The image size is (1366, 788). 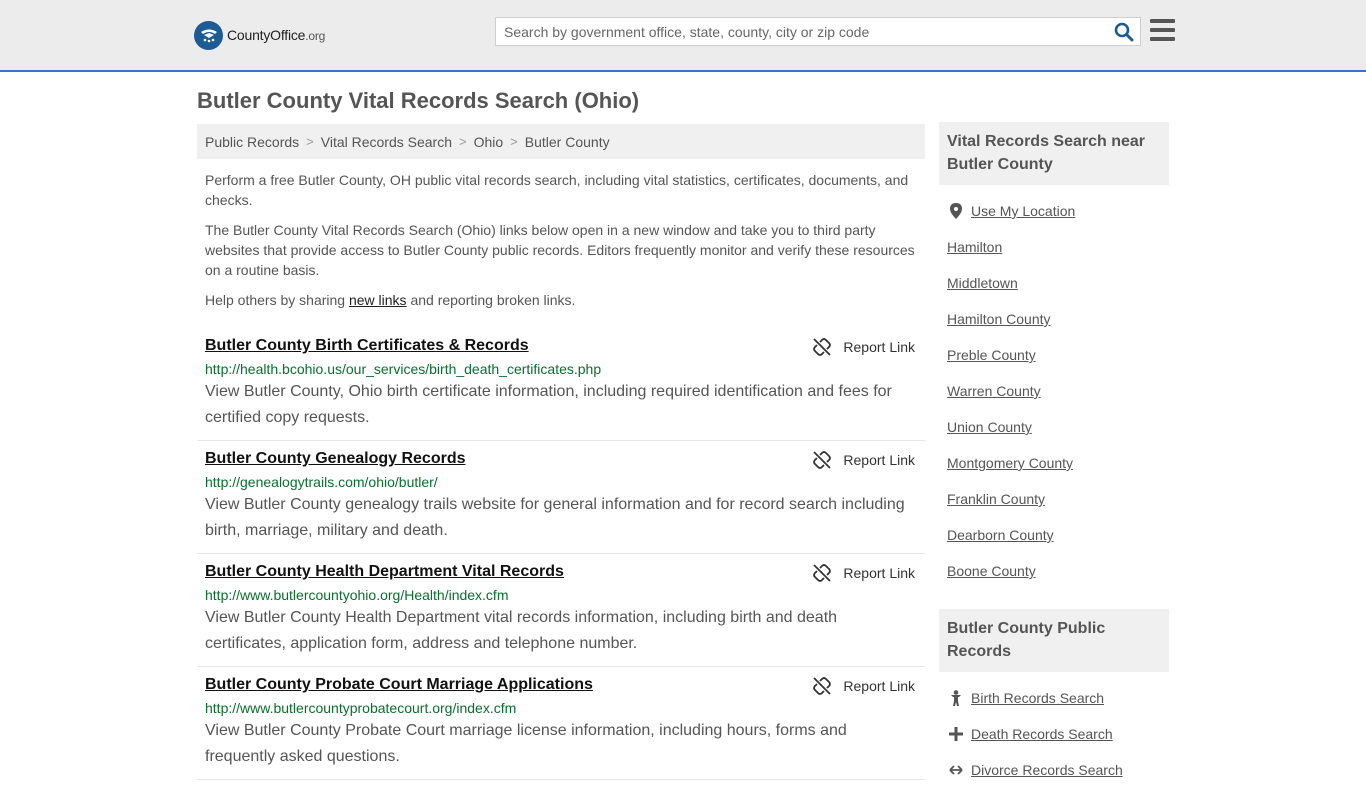 What do you see at coordinates (208, 35) in the screenshot?
I see `logo-seal-icon` at bounding box center [208, 35].